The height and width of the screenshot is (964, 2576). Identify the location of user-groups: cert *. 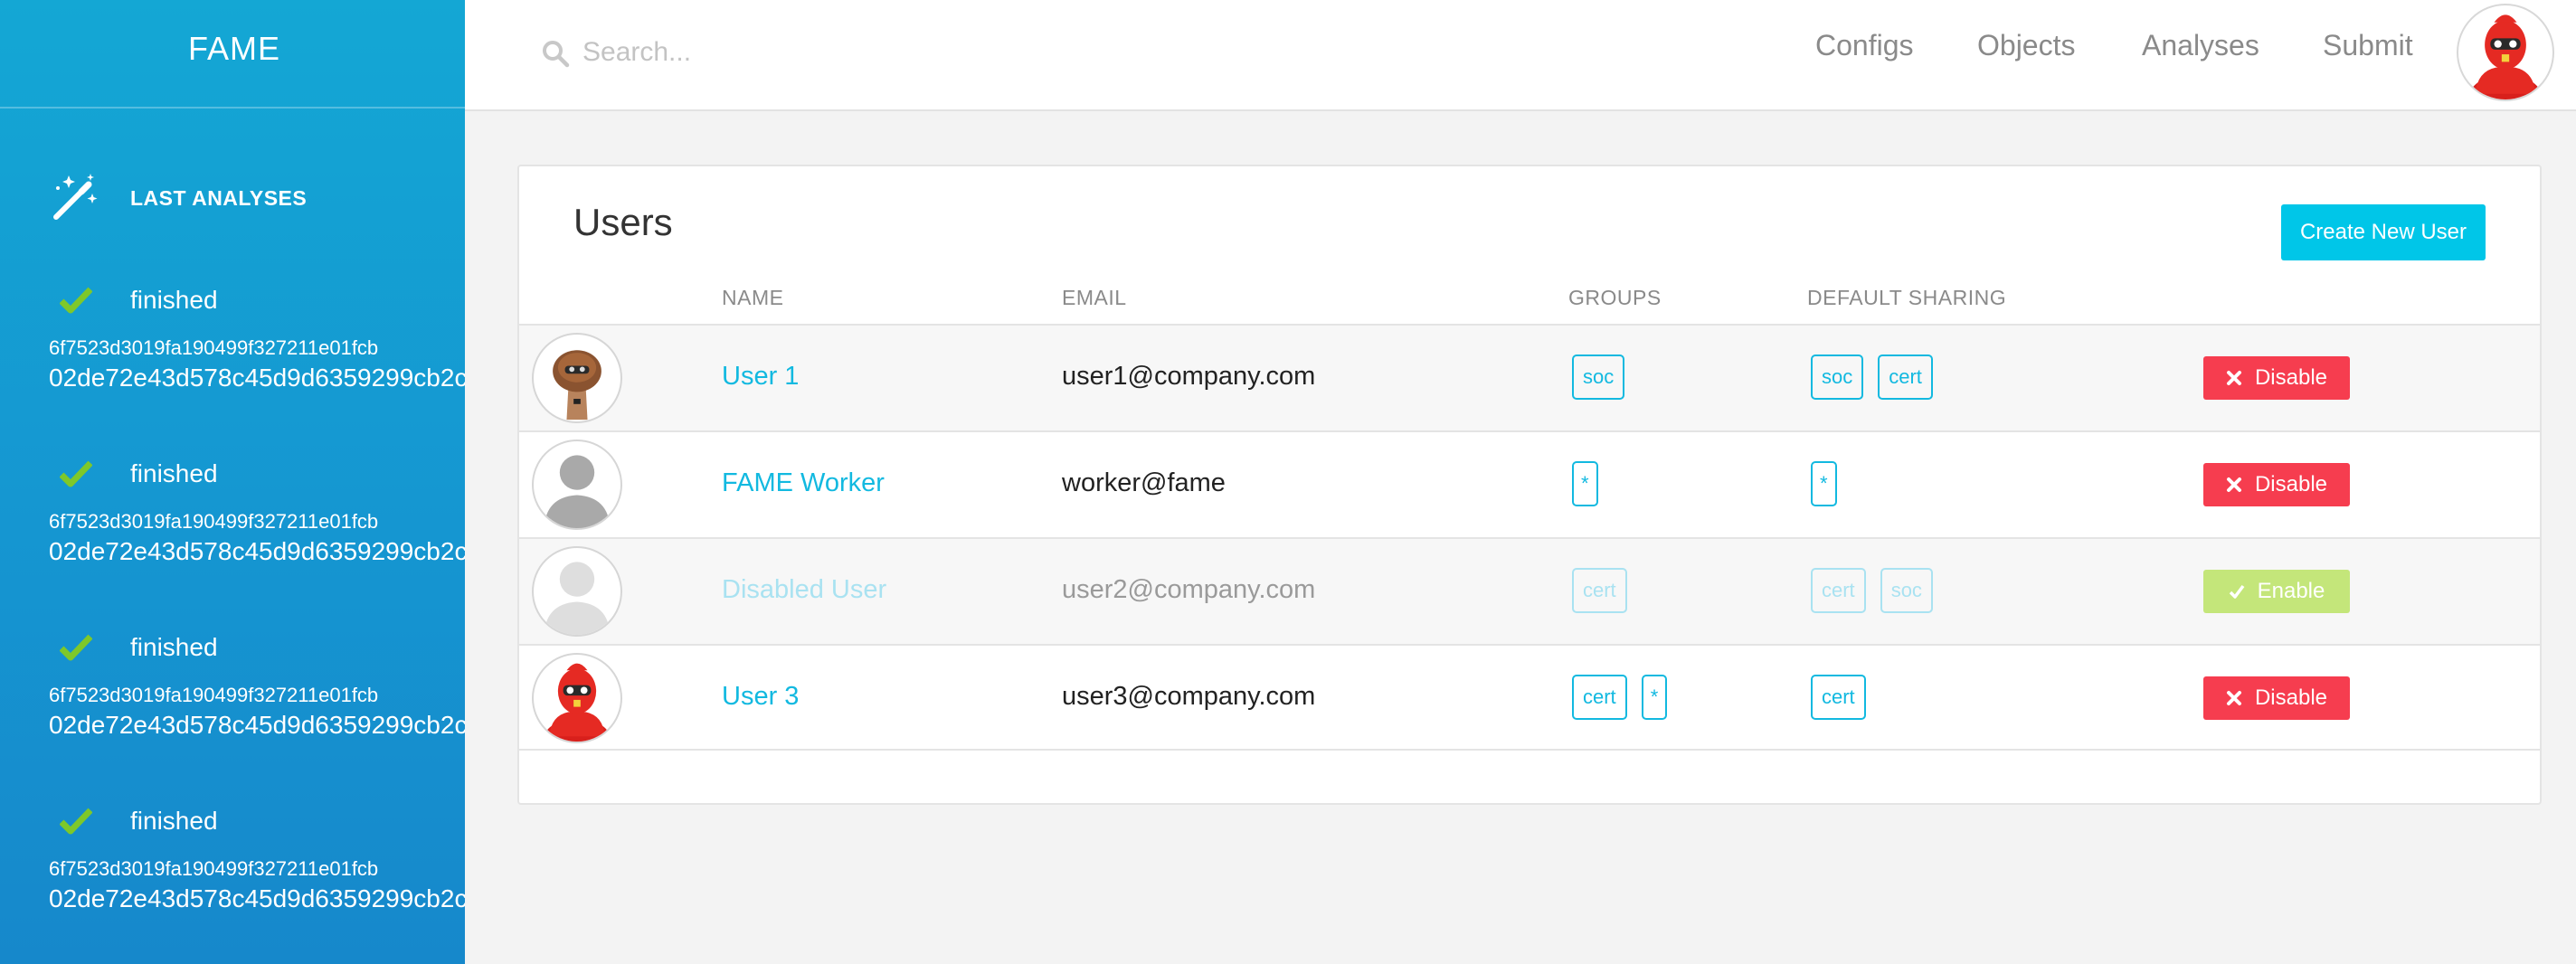
(1620, 697).